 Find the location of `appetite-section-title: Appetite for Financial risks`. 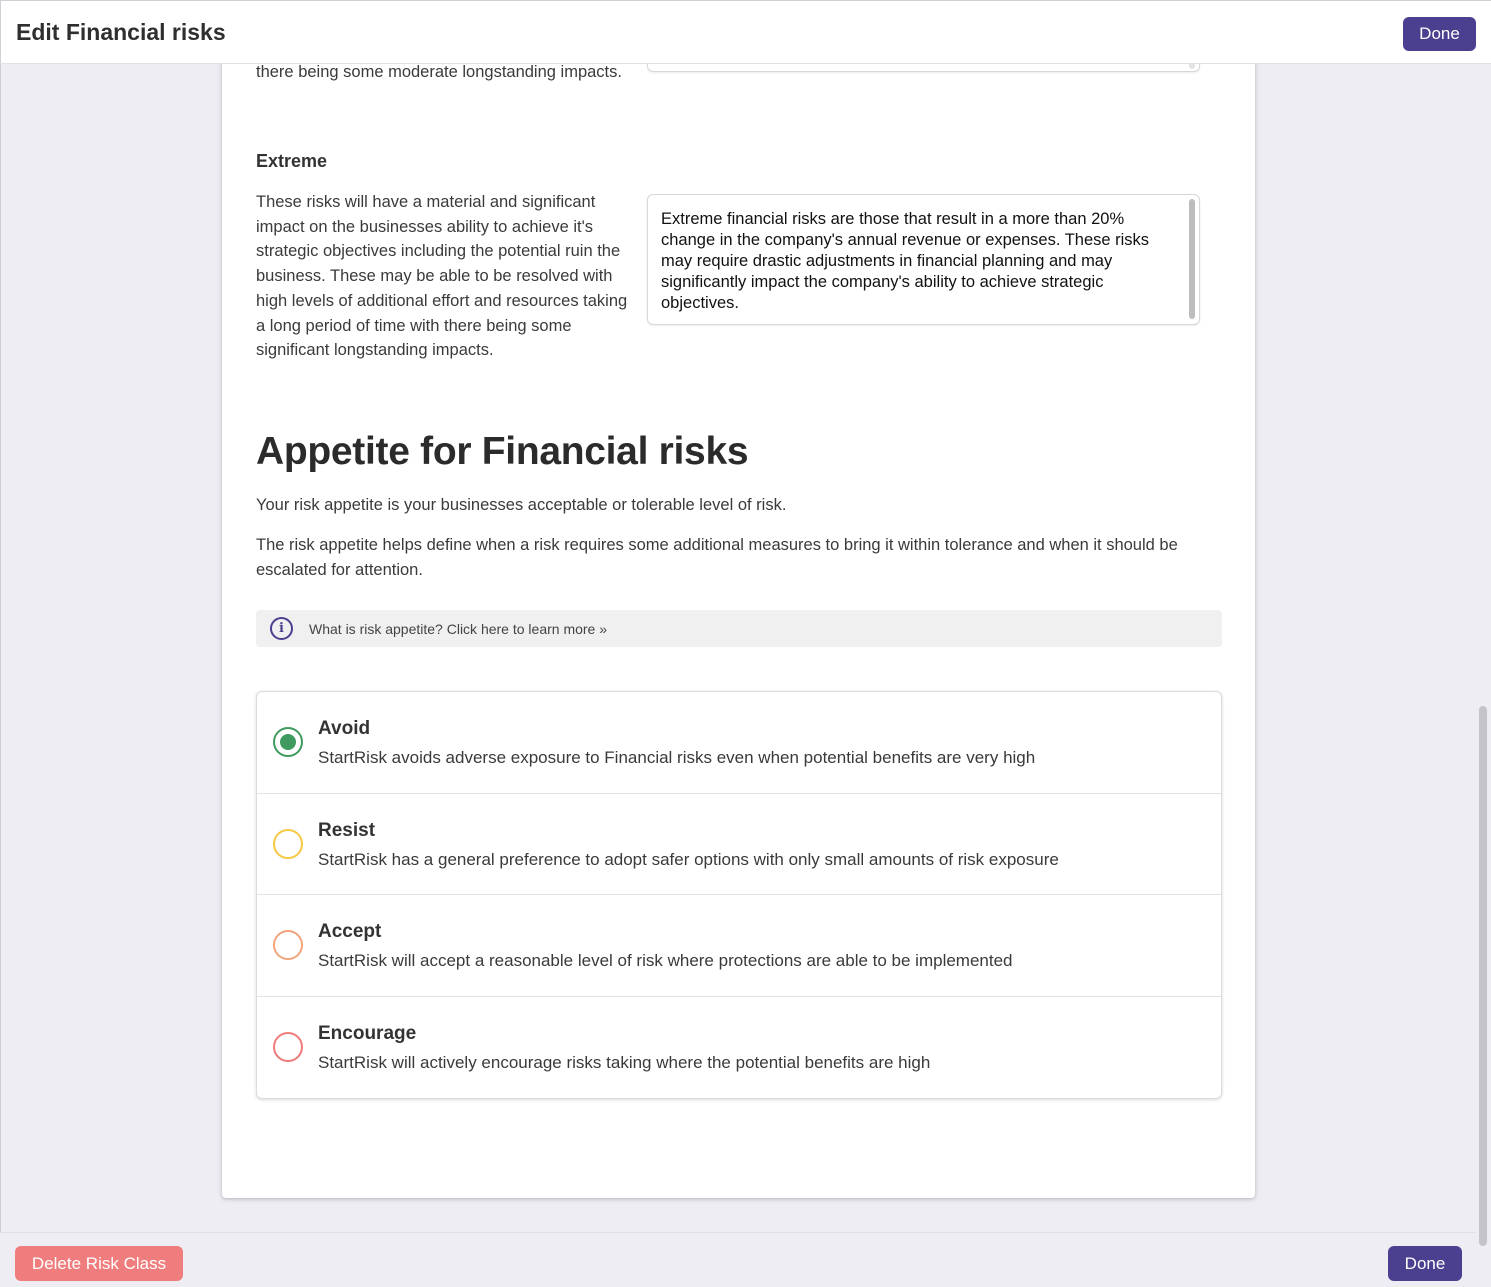

appetite-section-title: Appetite for Financial risks is located at coordinates (502, 451).